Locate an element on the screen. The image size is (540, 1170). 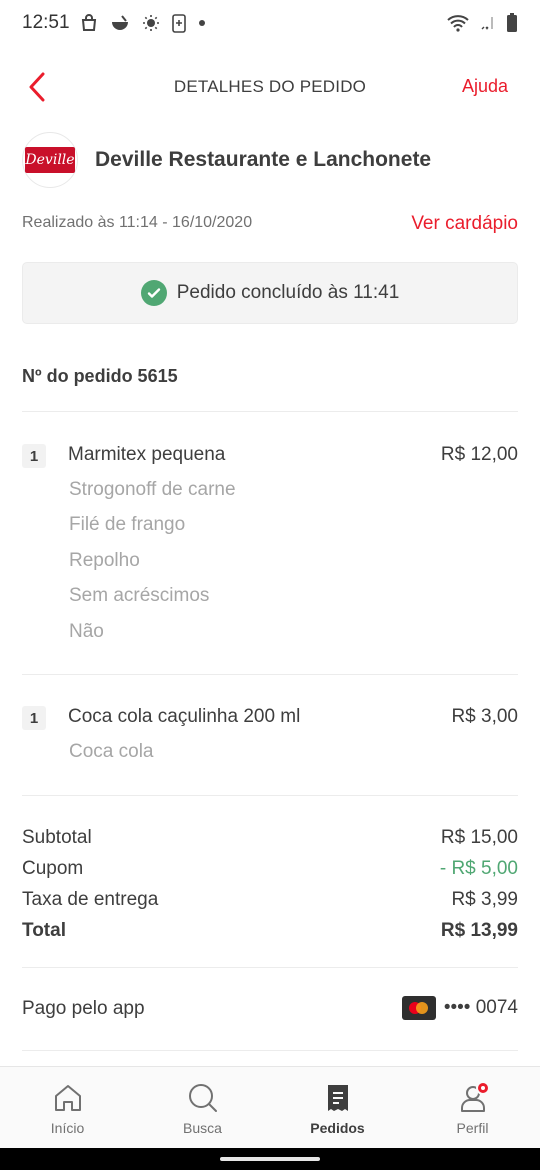
nav-item-pedidos: Pedidos is located at coordinates (337, 1108).